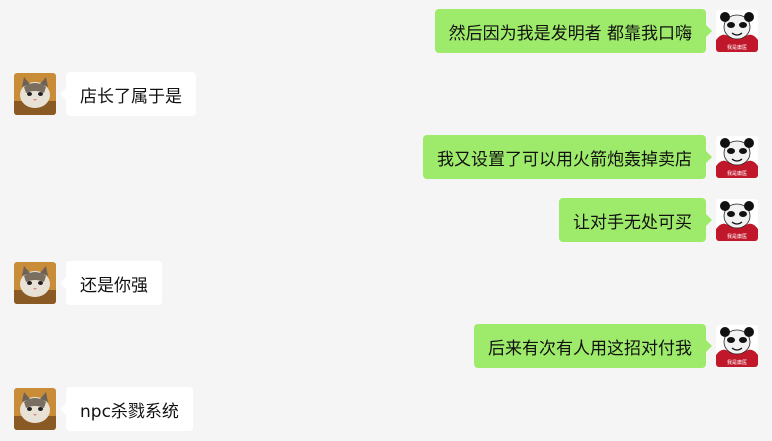 The image size is (772, 441). I want to click on message-bubble: 我又设置了可以用火箭炮轰掉卖店, so click(567, 157).